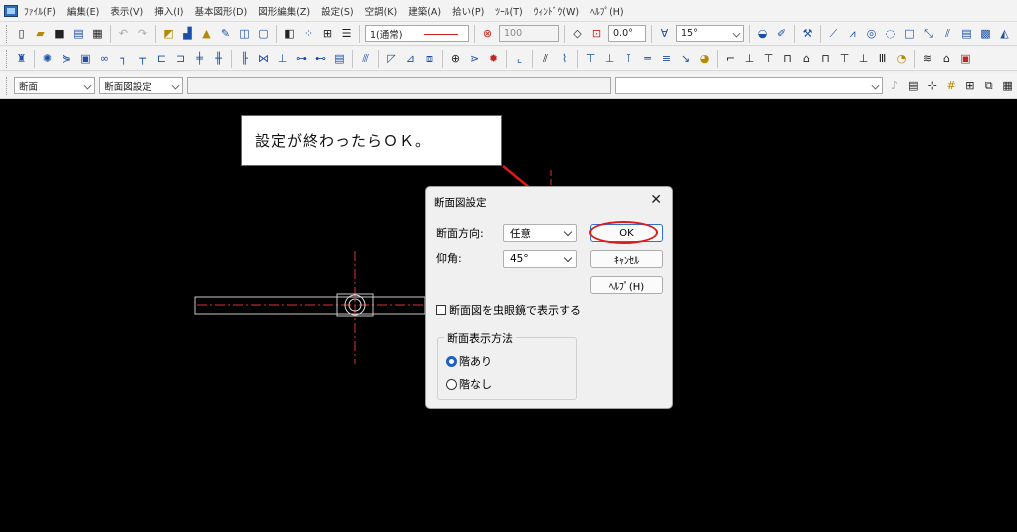  Describe the element at coordinates (451, 384) in the screenshot. I see `radio-without-floor-button` at that location.